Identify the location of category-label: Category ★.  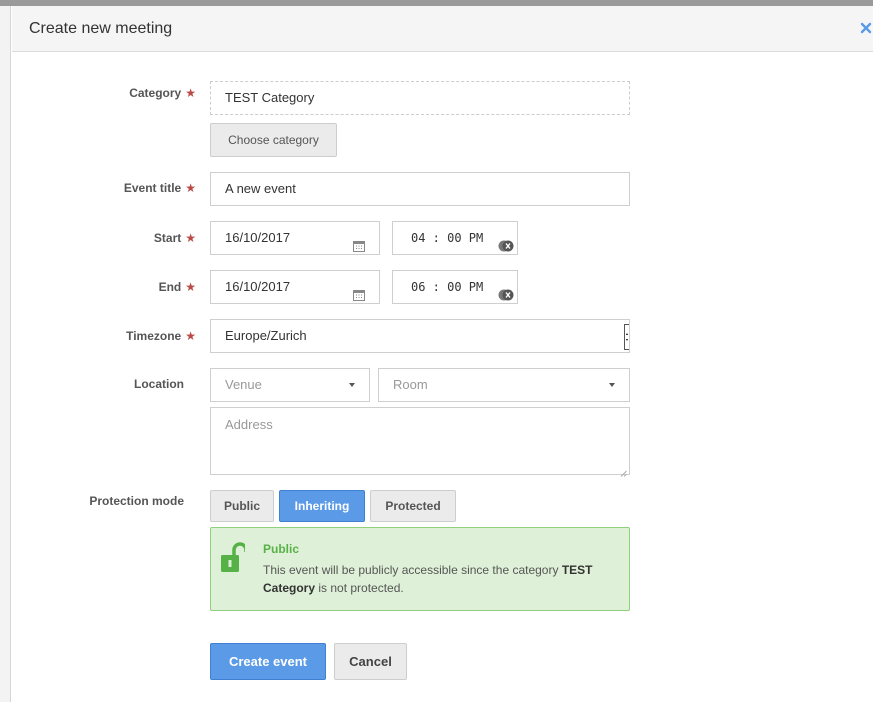
(110, 93).